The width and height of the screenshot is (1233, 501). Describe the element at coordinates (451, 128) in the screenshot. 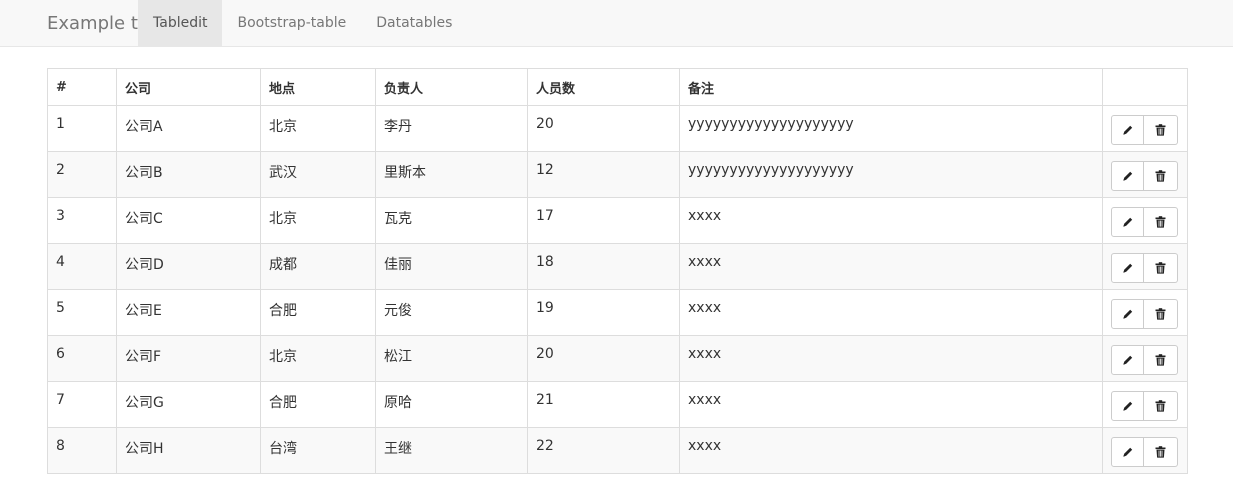

I see `cell-owner: 李丹` at that location.